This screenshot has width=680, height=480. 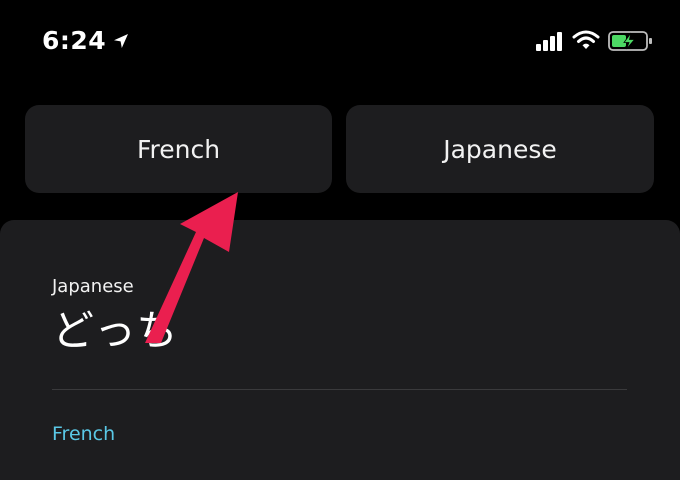 What do you see at coordinates (550, 43) in the screenshot?
I see `cellular-signal-icon` at bounding box center [550, 43].